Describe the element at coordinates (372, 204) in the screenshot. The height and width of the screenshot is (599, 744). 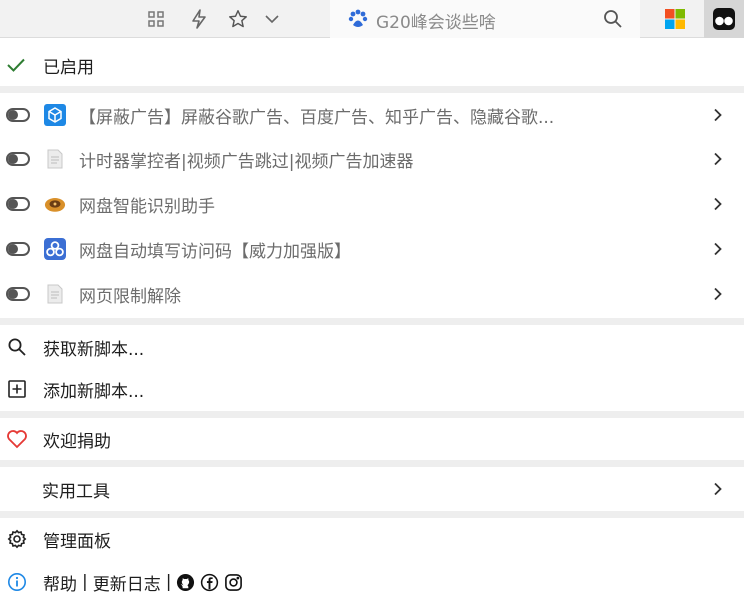
I see `script-row: 网盘智能识别助手` at that location.